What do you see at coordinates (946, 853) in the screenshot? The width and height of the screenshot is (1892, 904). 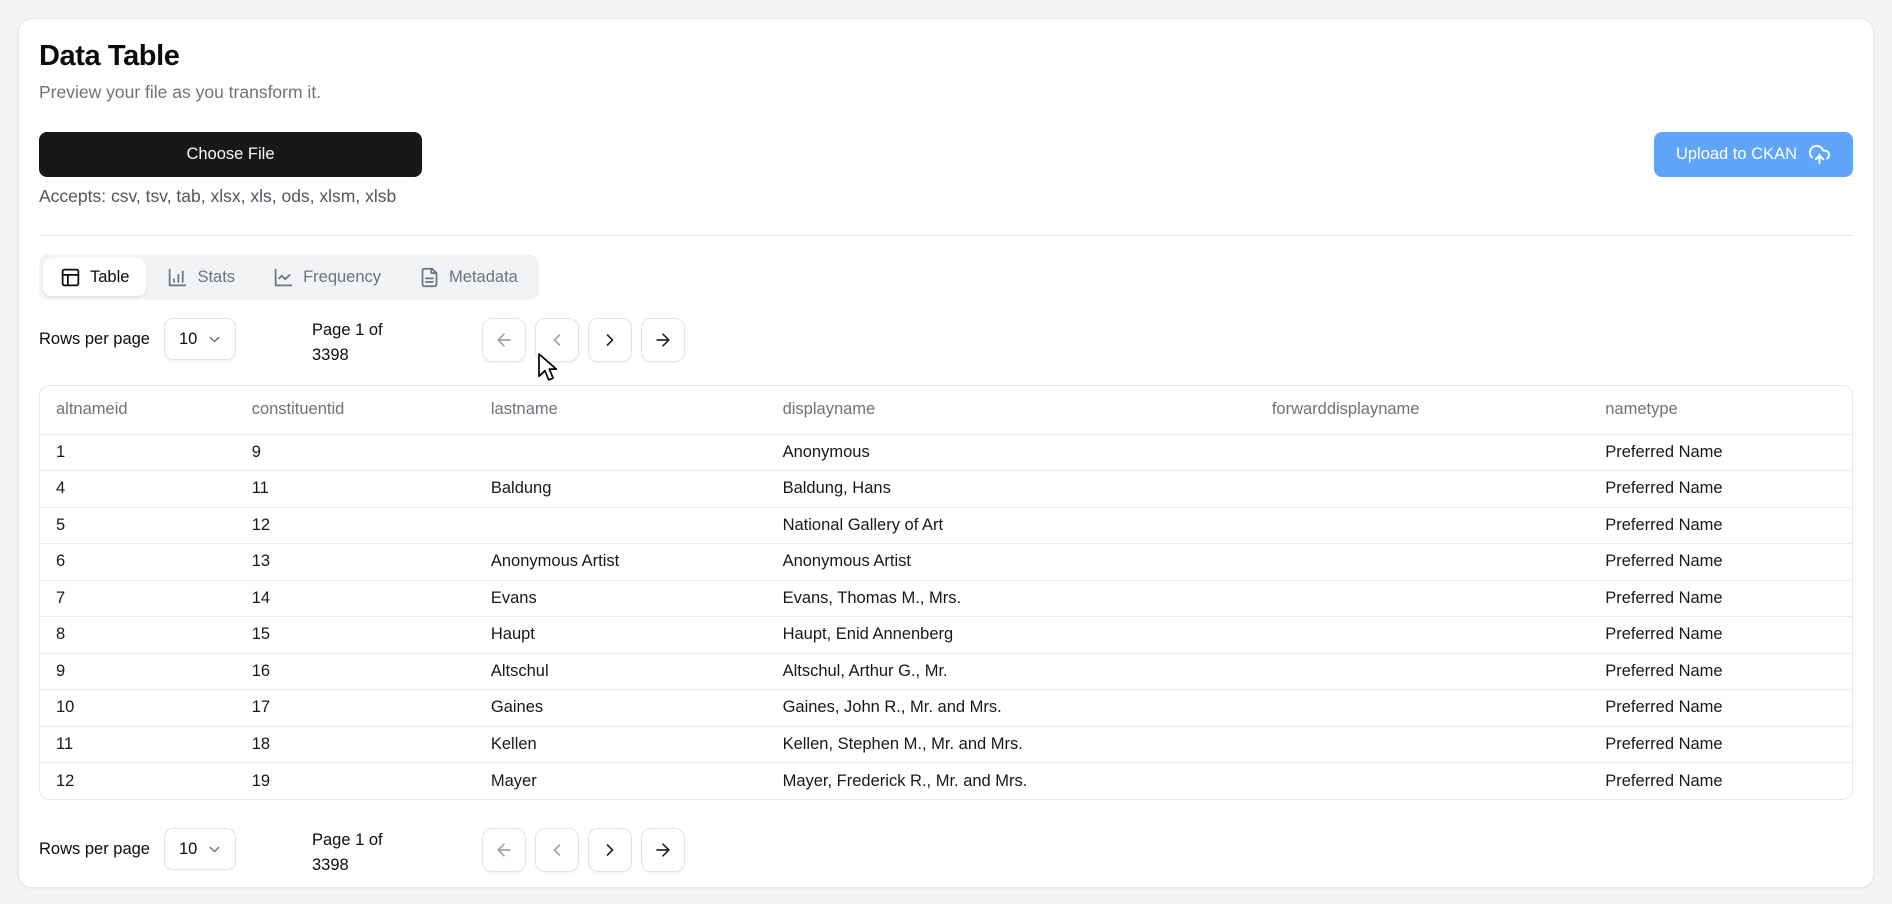 I see `pagination-bottom: Rows per page 10 Page 1 of 3398` at bounding box center [946, 853].